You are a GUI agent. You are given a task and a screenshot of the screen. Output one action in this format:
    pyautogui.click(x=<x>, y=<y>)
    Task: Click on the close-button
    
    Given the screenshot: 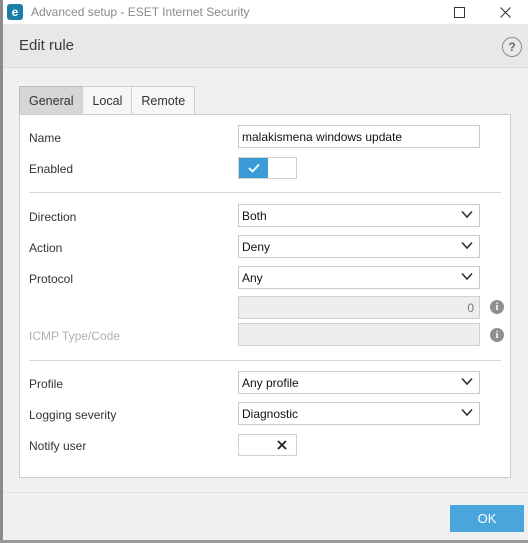 What is the action you would take?
    pyautogui.click(x=505, y=12)
    